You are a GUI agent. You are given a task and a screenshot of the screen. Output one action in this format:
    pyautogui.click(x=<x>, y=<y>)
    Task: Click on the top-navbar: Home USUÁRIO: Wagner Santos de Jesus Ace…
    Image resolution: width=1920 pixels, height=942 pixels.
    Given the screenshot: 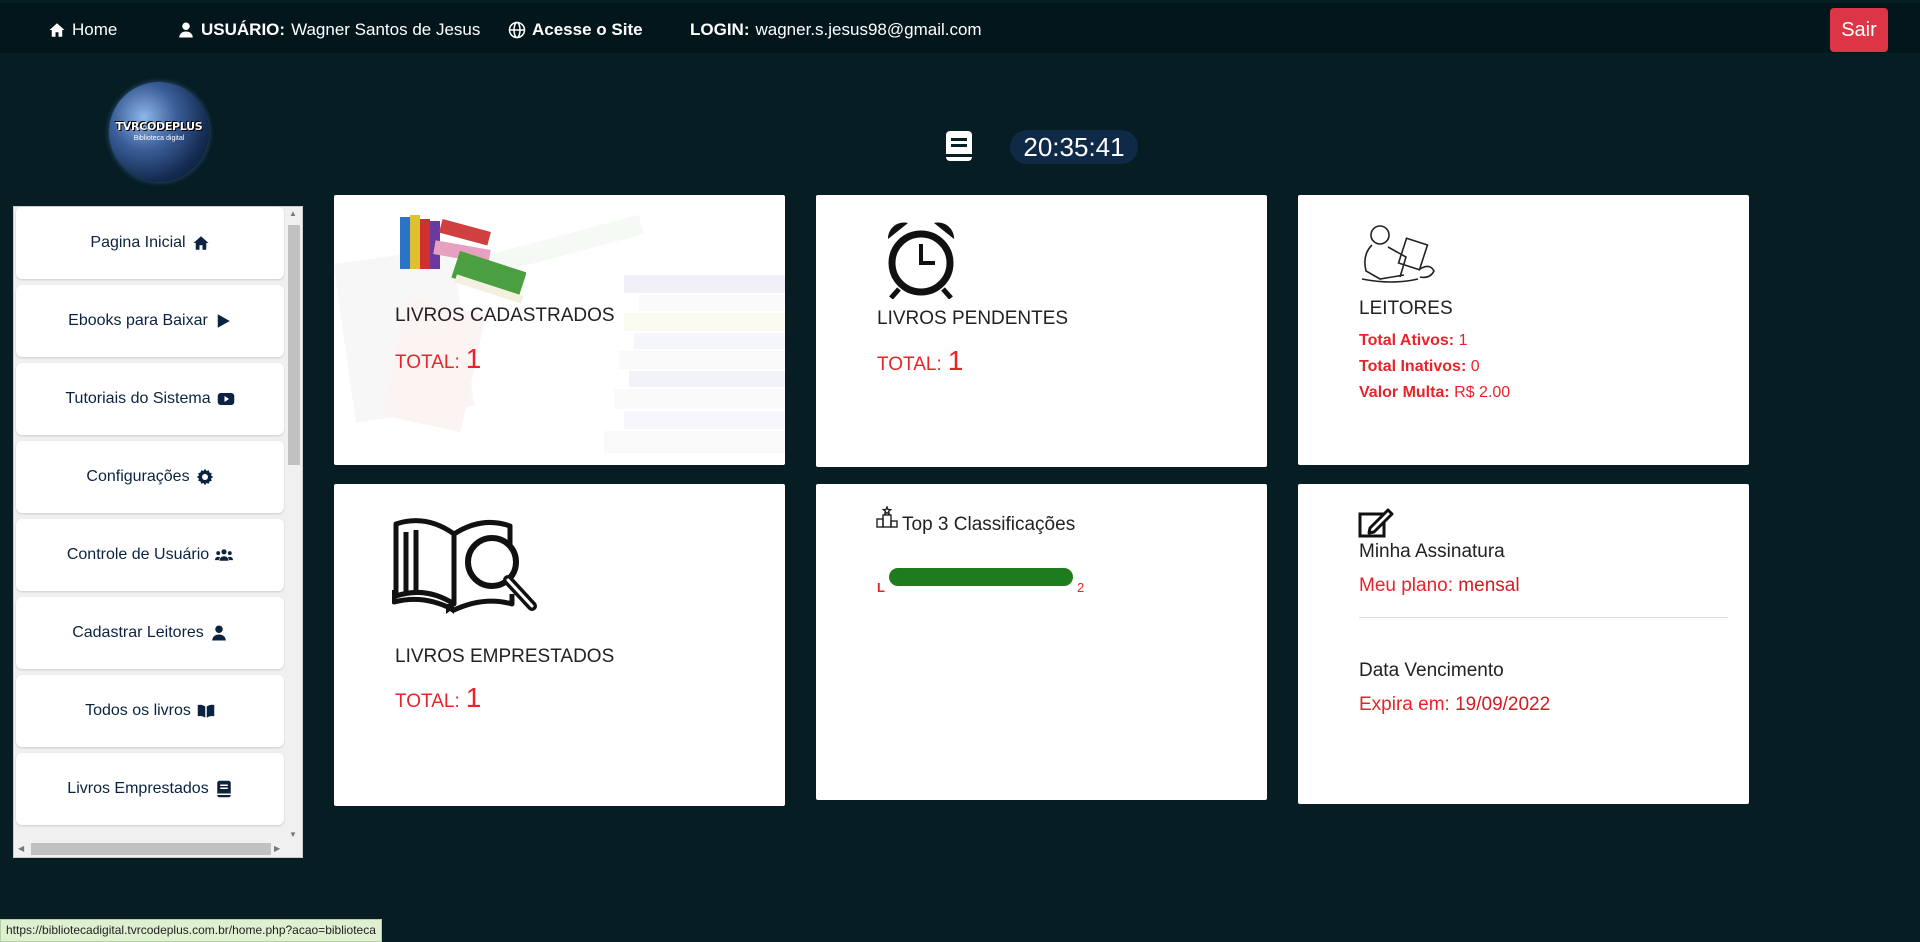 What is the action you would take?
    pyautogui.click(x=960, y=28)
    